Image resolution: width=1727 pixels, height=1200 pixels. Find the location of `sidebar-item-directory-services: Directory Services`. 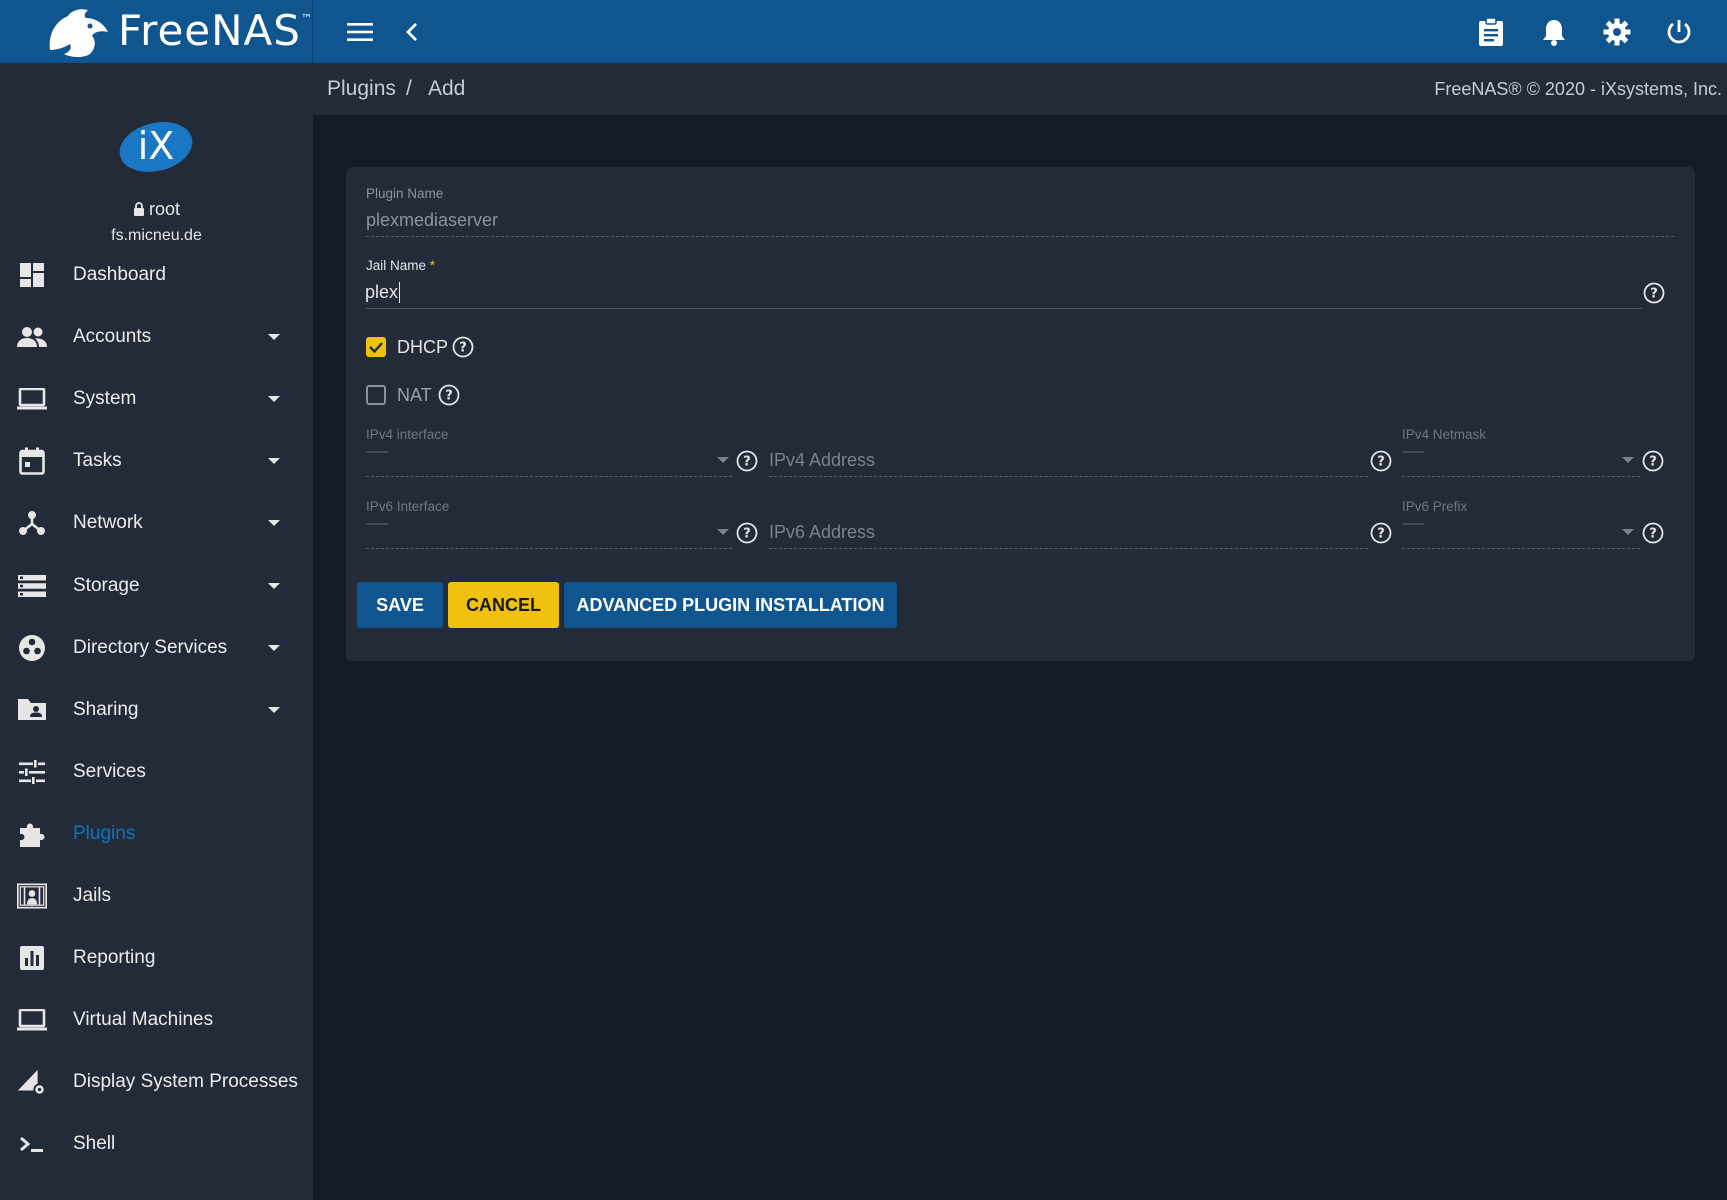

sidebar-item-directory-services: Directory Services is located at coordinates (156, 648).